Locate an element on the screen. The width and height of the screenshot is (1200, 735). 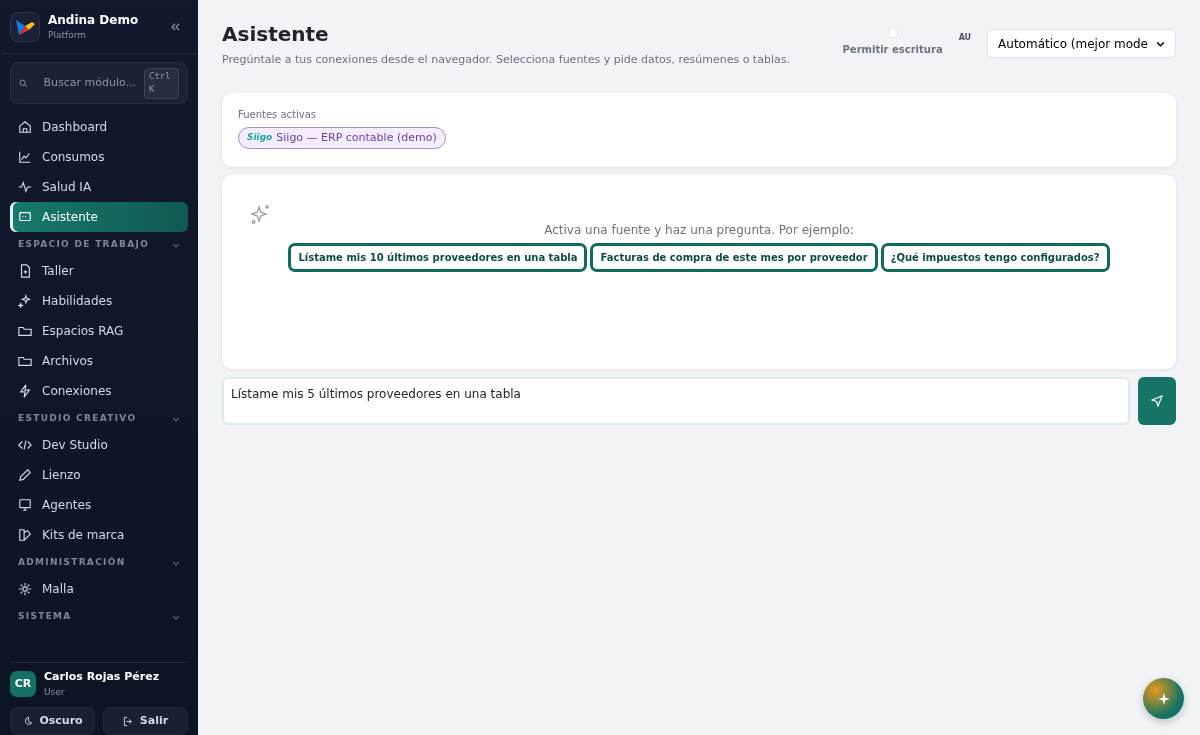
nav-item: Espacios RAG is located at coordinates (99, 331).